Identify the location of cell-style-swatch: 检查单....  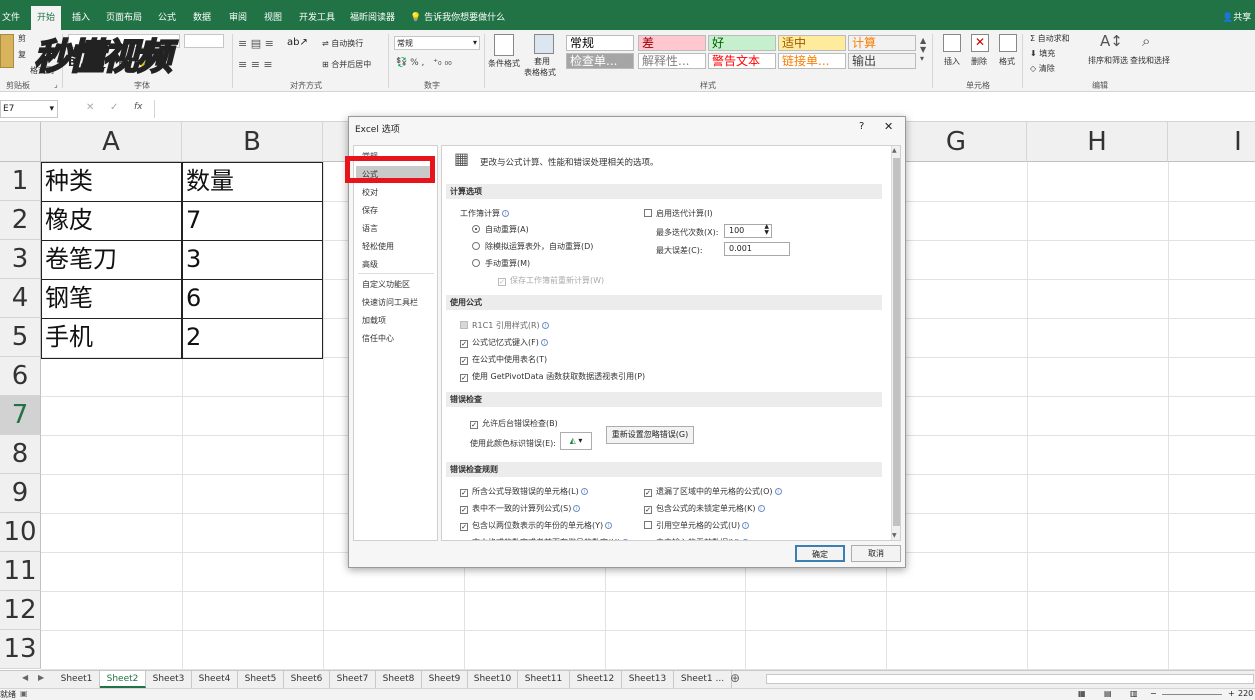
(600, 61).